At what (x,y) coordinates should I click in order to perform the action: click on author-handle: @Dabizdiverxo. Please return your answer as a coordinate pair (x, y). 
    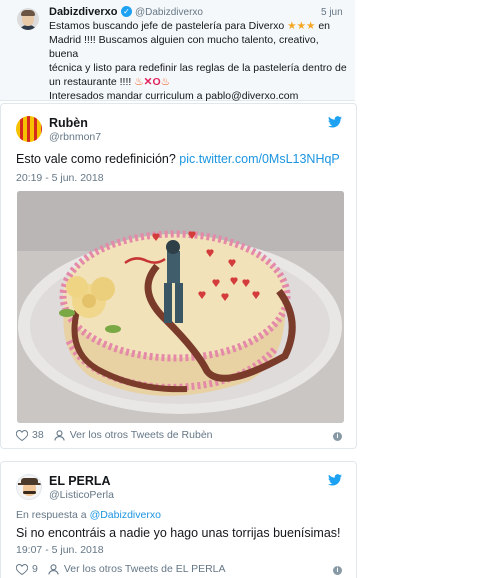
    Looking at the image, I should click on (169, 12).